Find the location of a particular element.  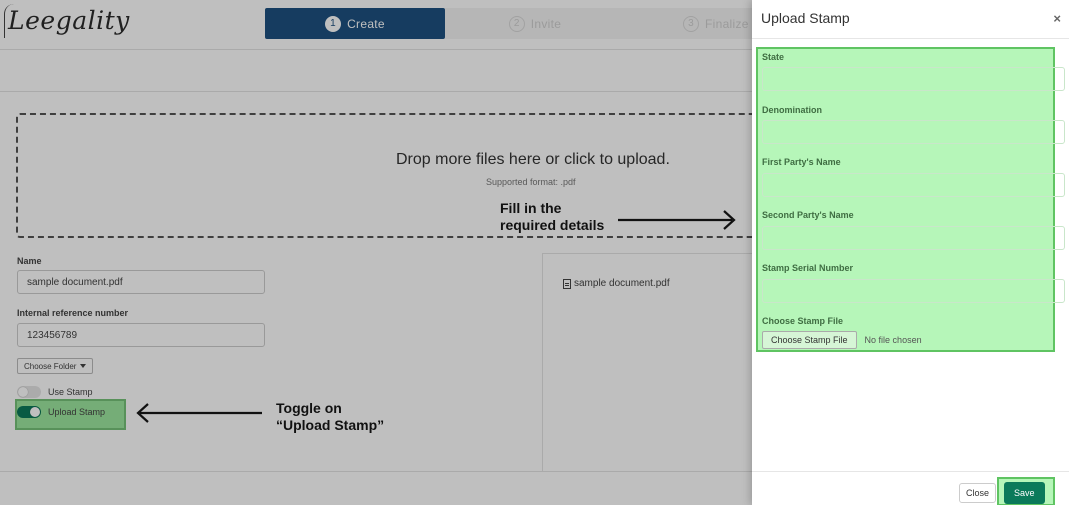

modal-footer: Close Save is located at coordinates (910, 488).